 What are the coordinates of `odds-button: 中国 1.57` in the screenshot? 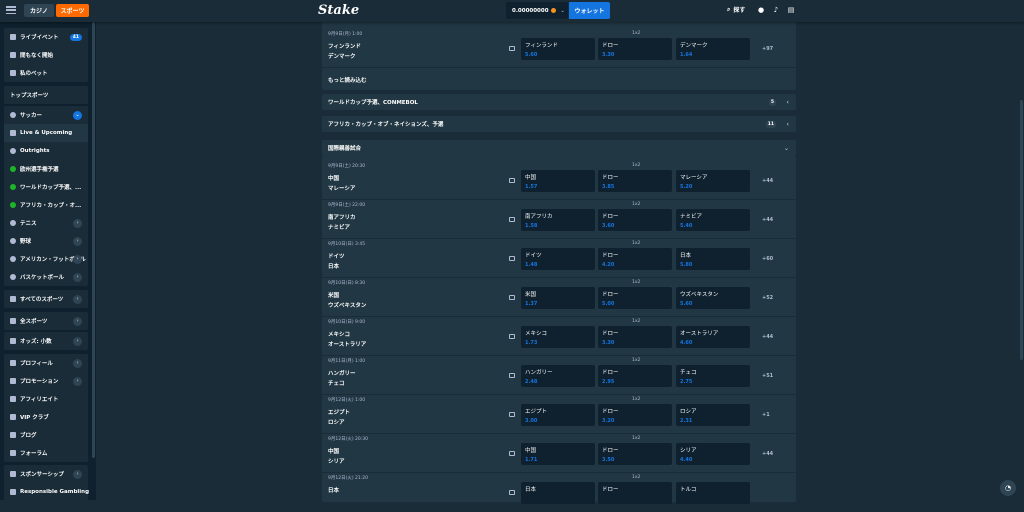 It's located at (558, 181).